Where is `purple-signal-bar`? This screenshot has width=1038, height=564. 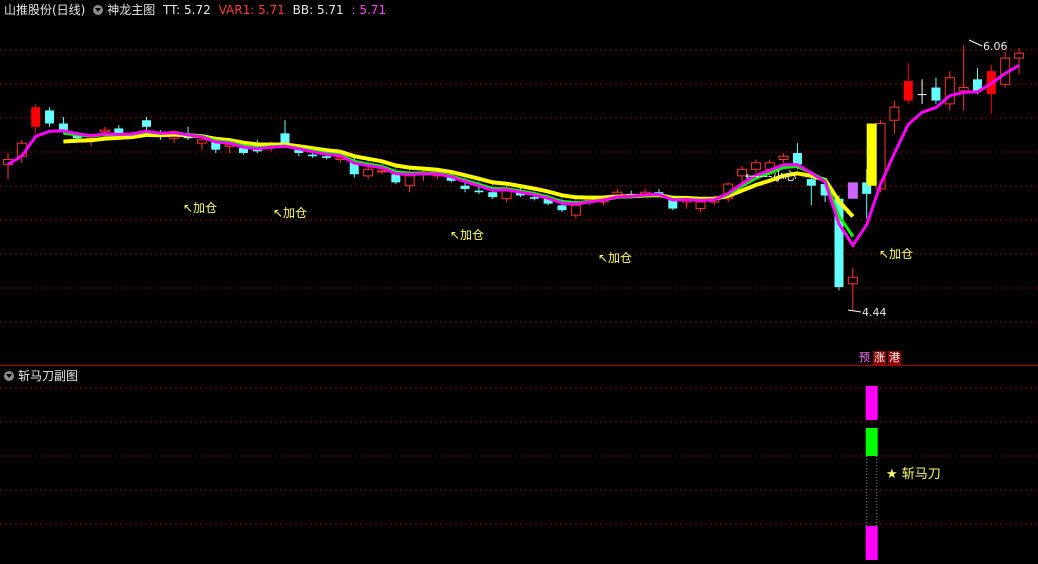
purple-signal-bar is located at coordinates (852, 190).